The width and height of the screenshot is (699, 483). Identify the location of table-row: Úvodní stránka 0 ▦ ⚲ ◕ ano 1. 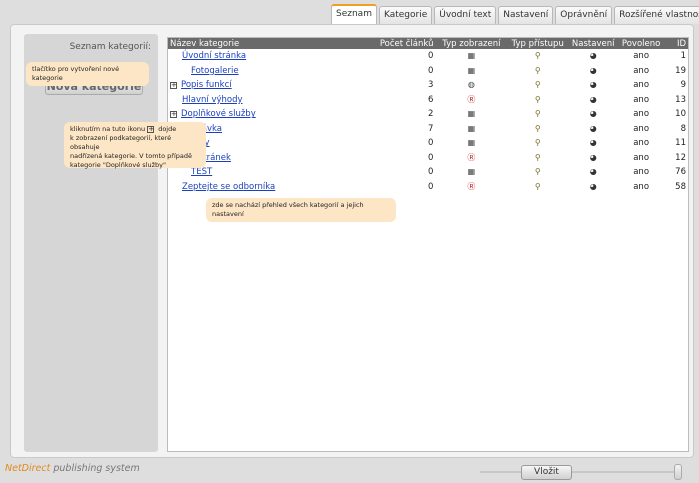
(428, 56).